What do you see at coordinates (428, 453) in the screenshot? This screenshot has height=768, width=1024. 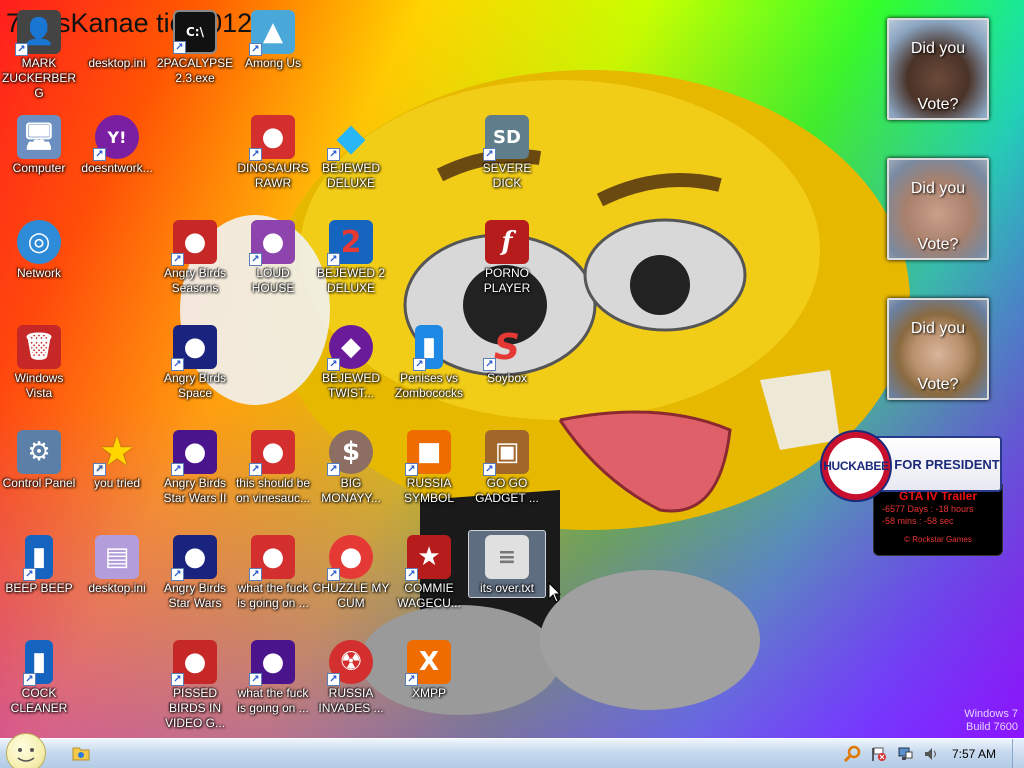 I see `russia-symbol-icon: ■ ↗` at bounding box center [428, 453].